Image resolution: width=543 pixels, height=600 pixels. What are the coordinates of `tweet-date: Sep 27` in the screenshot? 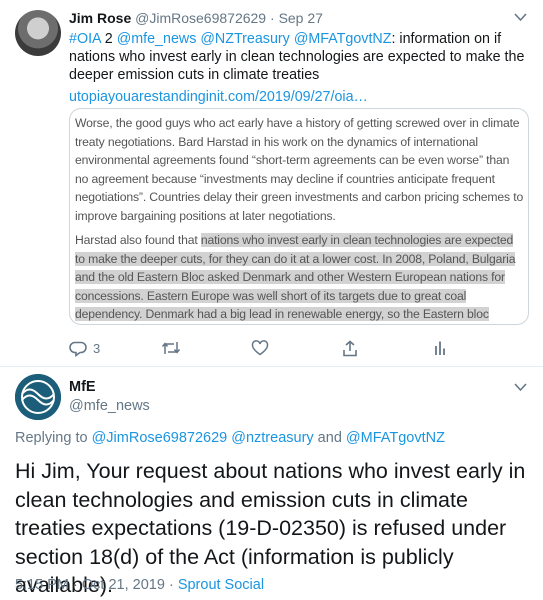 It's located at (301, 18).